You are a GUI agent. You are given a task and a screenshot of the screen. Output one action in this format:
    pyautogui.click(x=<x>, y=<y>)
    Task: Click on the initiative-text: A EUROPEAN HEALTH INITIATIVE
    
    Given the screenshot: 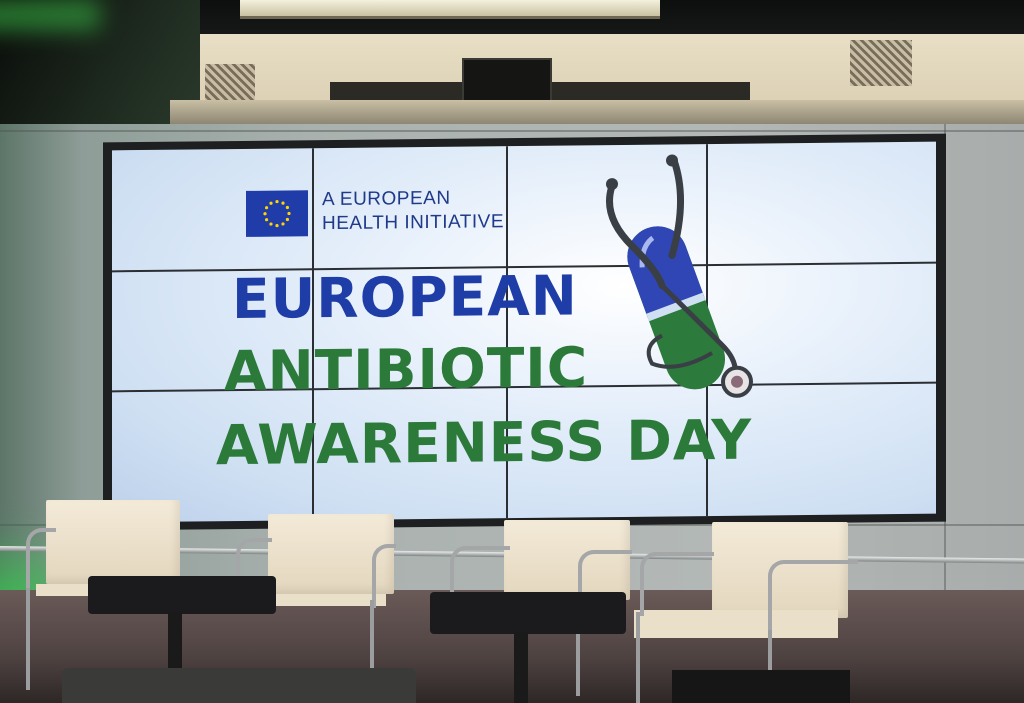 What is the action you would take?
    pyautogui.click(x=413, y=211)
    